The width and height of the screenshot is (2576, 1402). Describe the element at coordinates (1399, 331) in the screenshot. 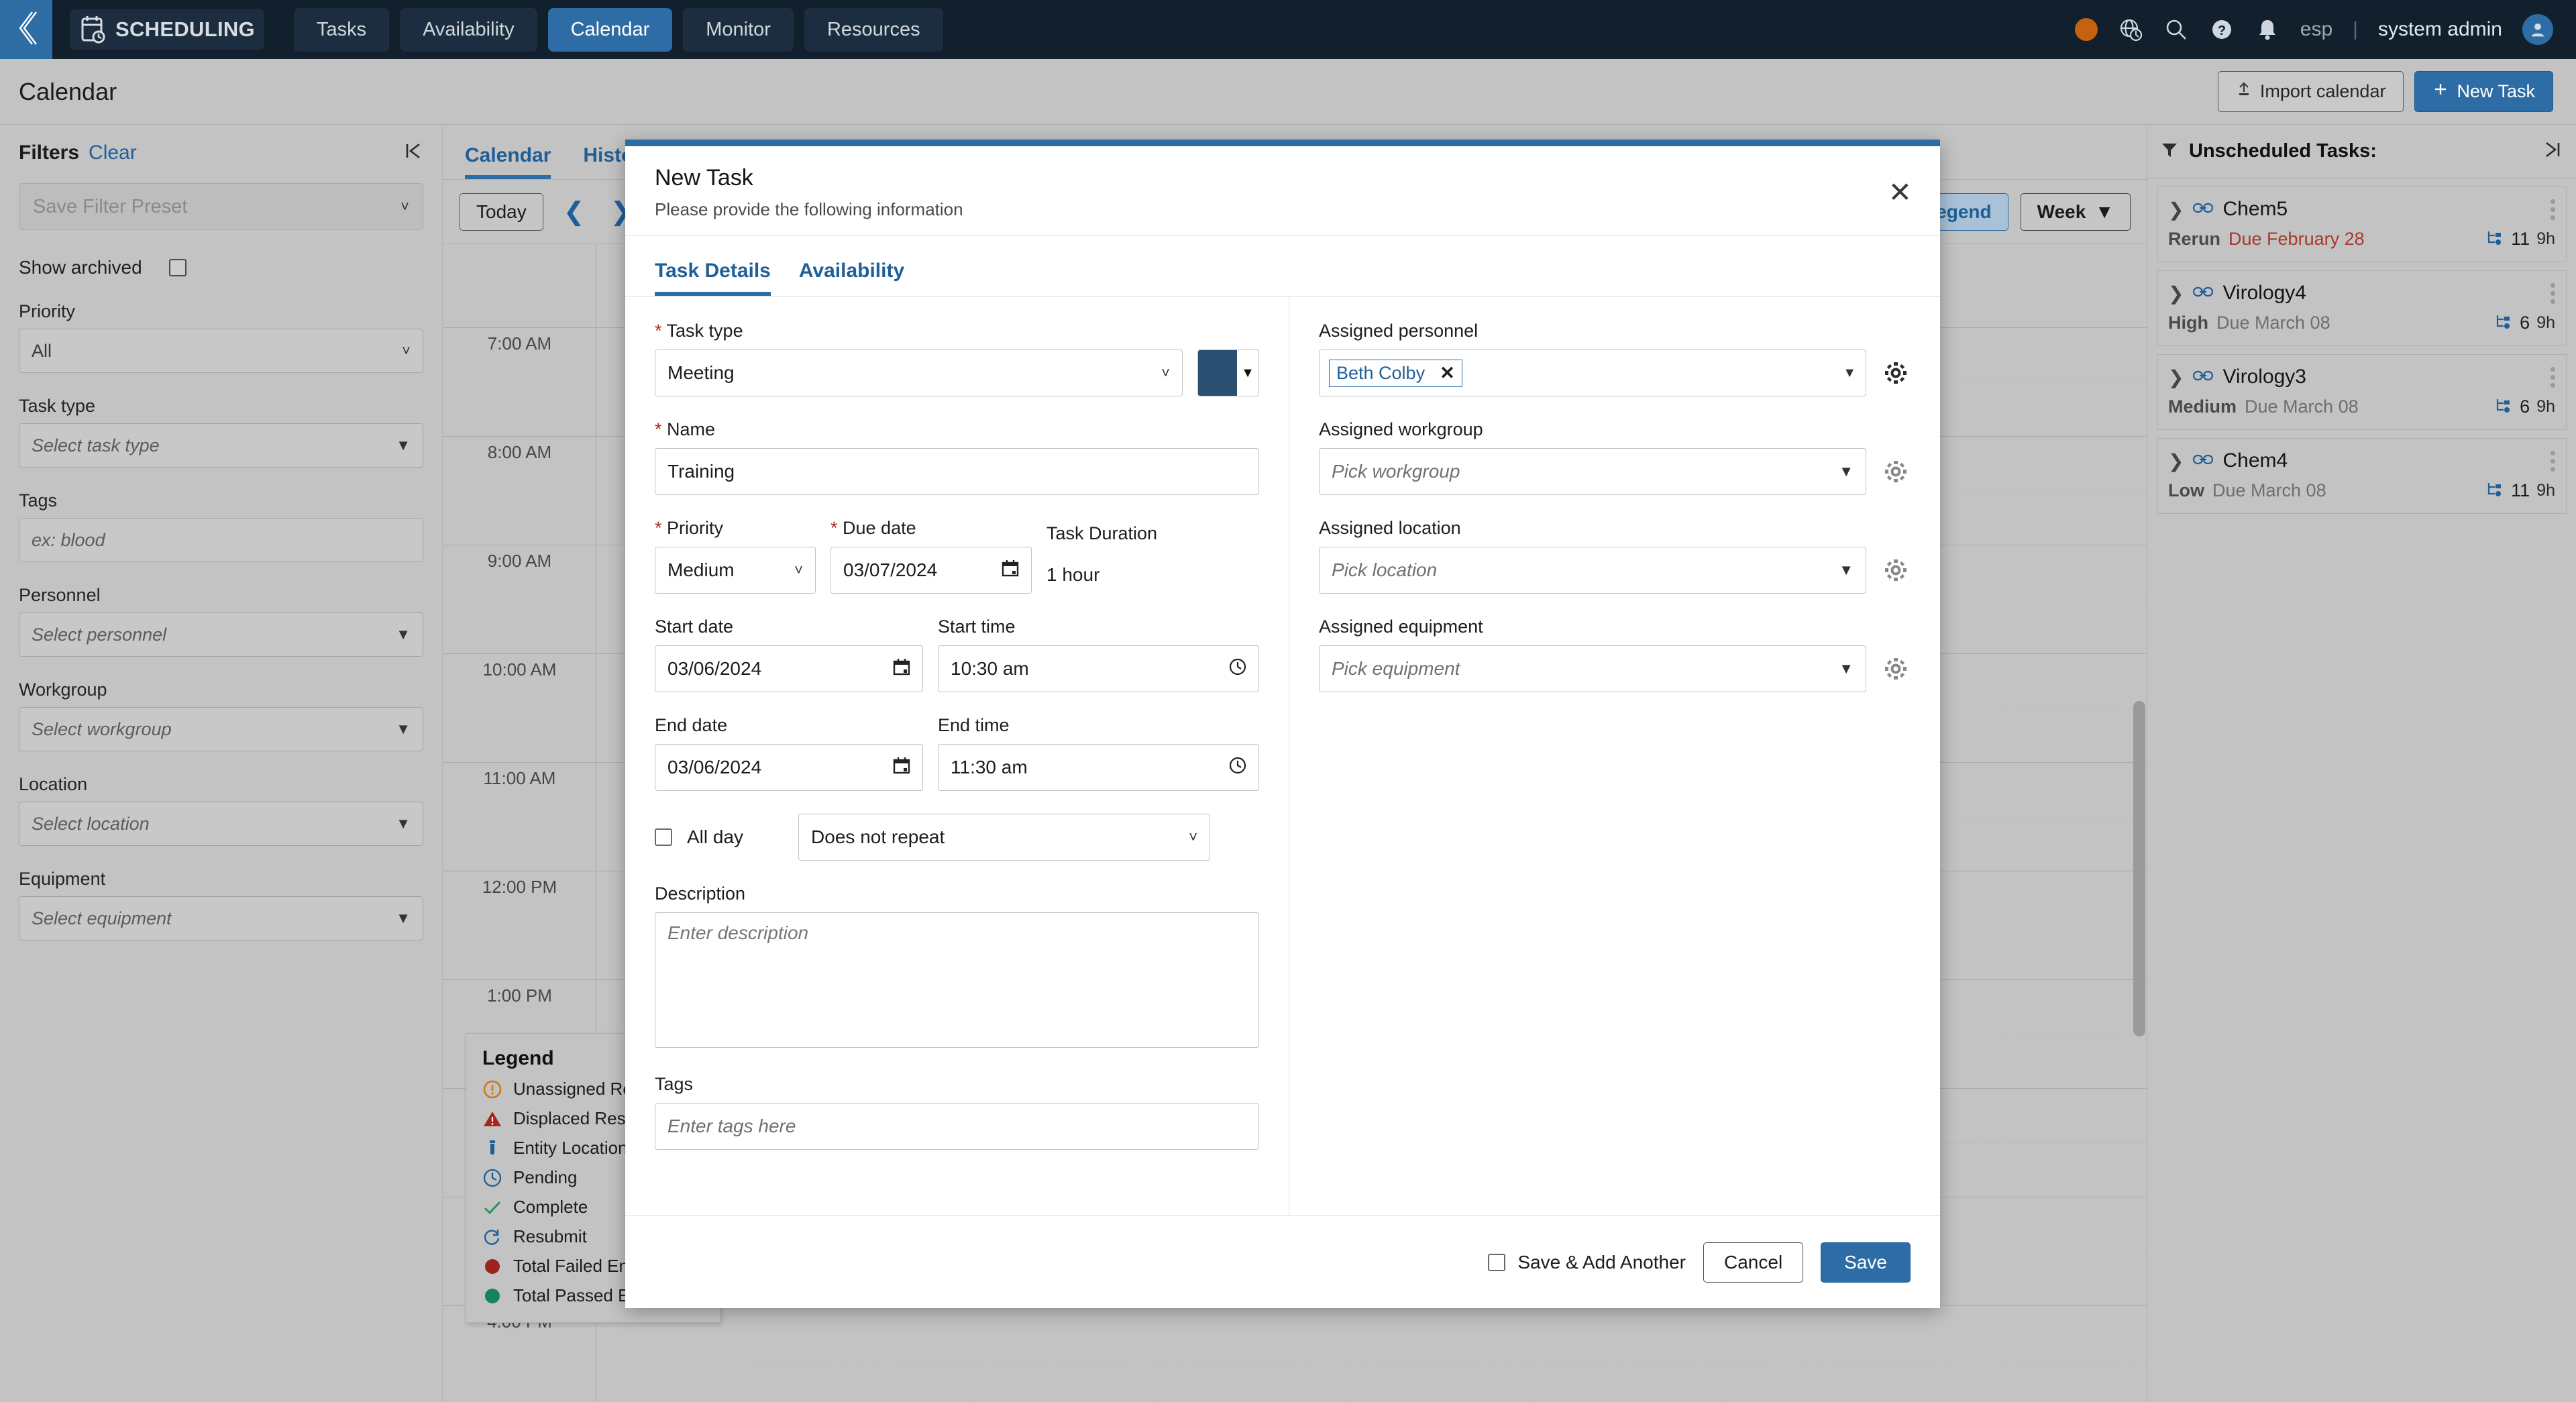

I see `assigned-personnel-label: Assigned personnel` at that location.